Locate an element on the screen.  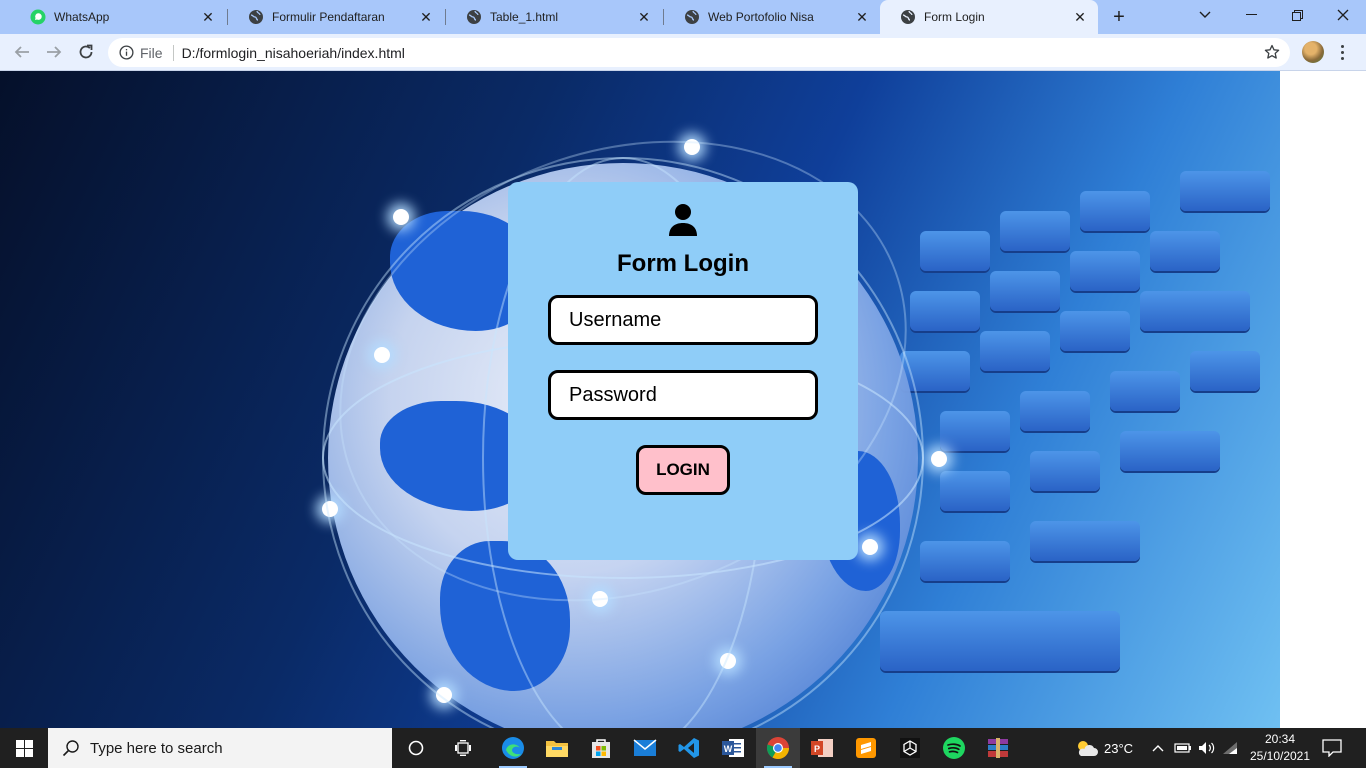
winrar-icon is located at coordinates (998, 748).